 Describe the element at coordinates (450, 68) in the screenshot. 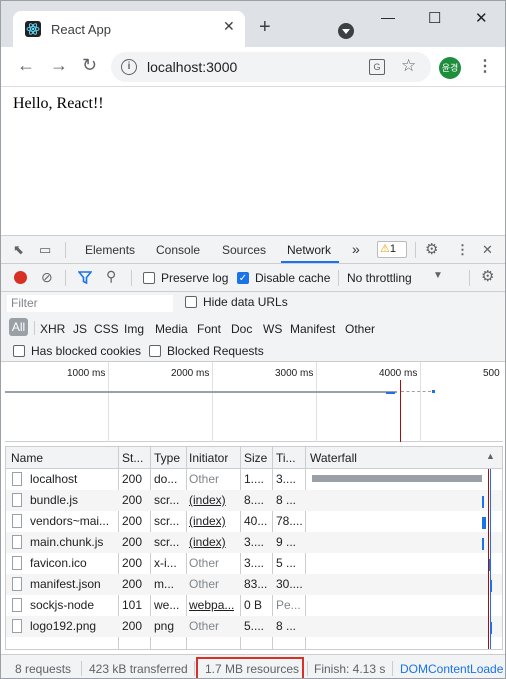

I see `avatar: 윤경` at that location.